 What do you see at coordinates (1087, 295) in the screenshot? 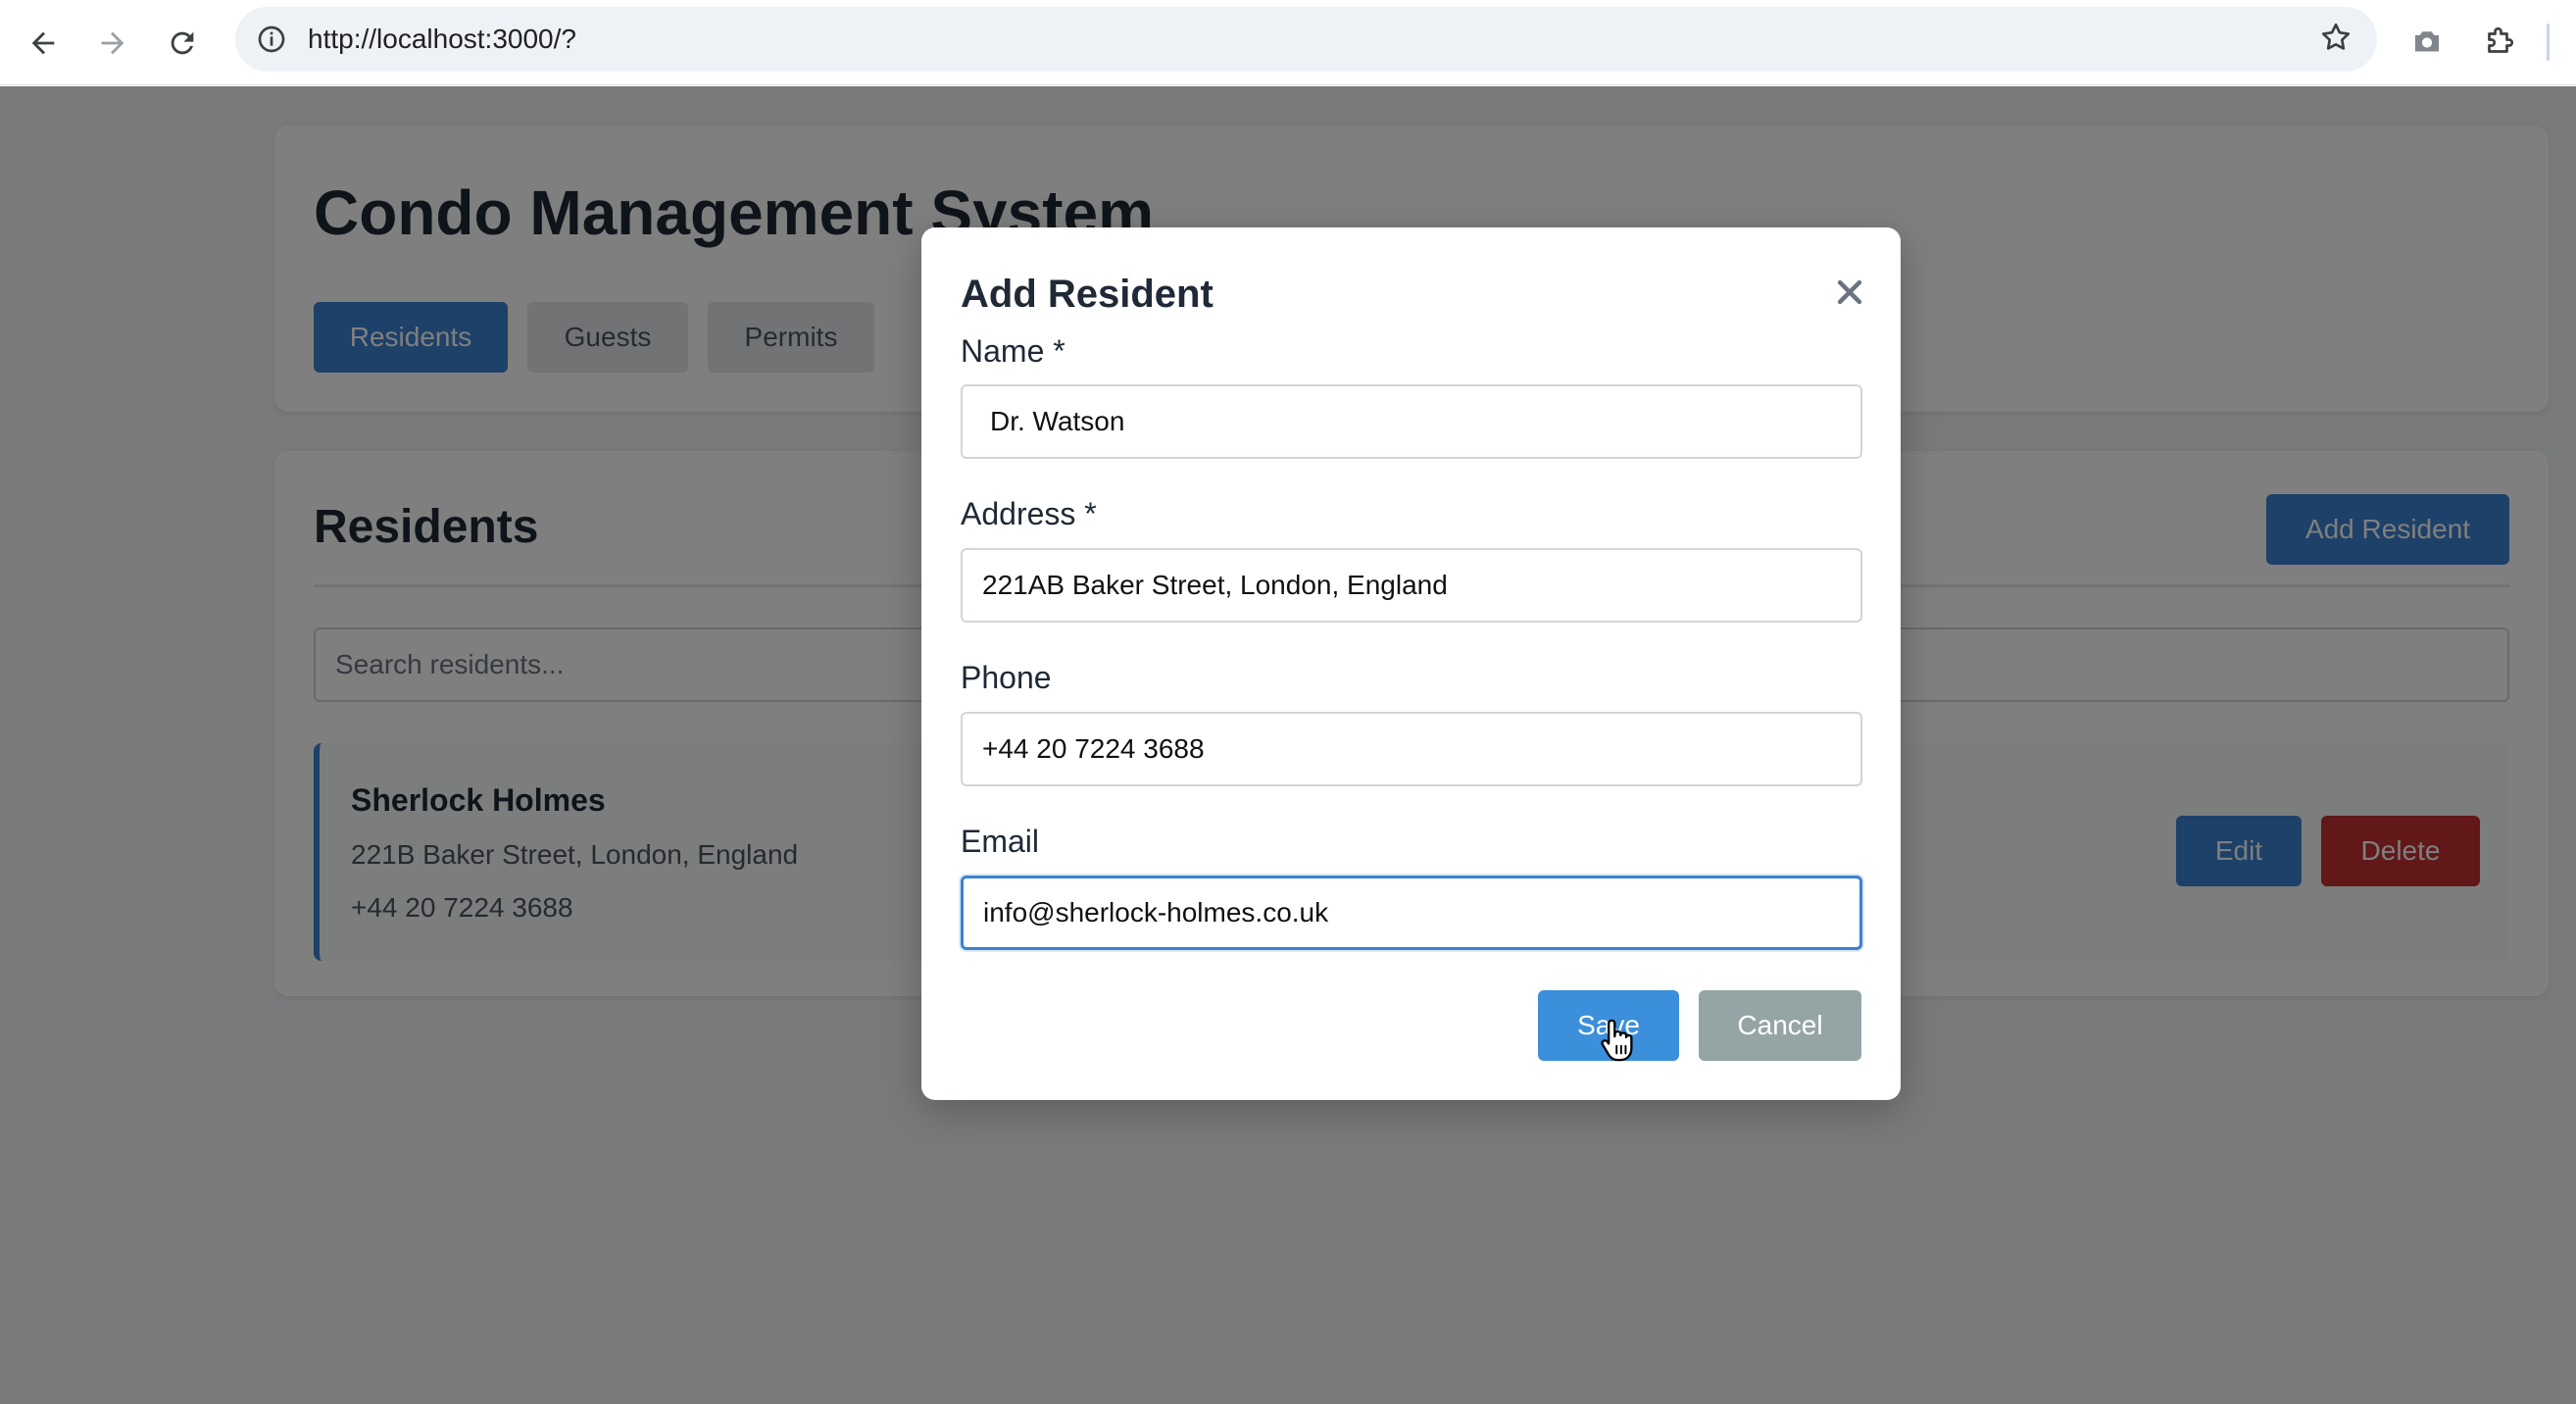
I see `modal-title: Add Resident` at bounding box center [1087, 295].